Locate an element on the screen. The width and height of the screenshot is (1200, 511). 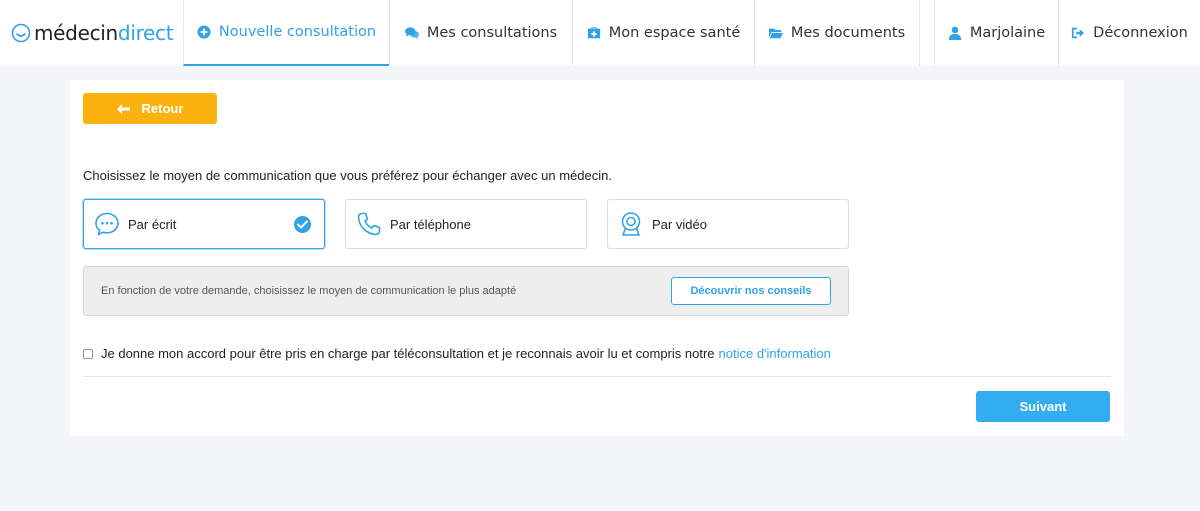
nav-new-consultation: Nouvelle consultation is located at coordinates (286, 33).